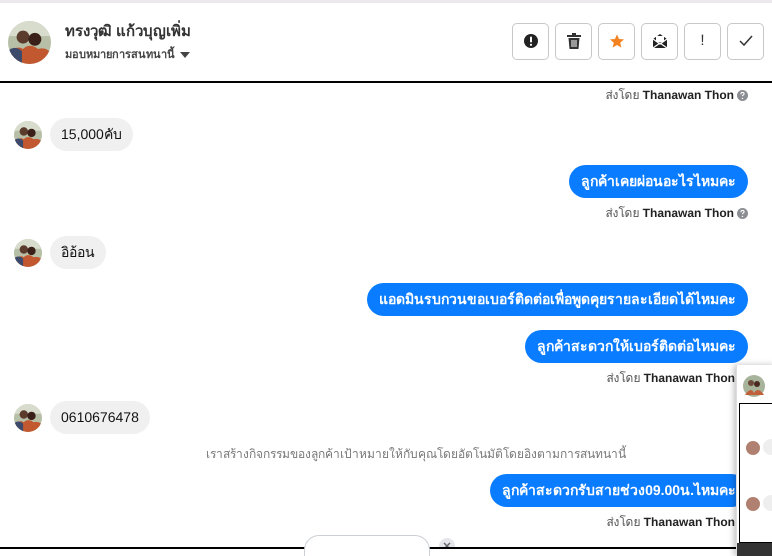 This screenshot has height=556, width=772. What do you see at coordinates (658, 181) in the screenshot?
I see `message-bubble: ลูกค้าเคยผ่อนอะไรไหมคะ` at bounding box center [658, 181].